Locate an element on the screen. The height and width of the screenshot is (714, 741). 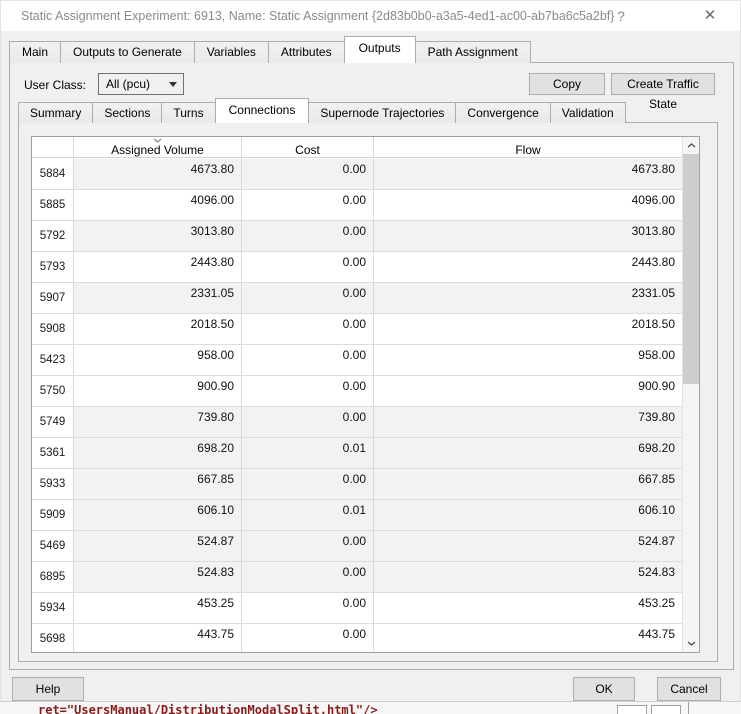
subtab-summary: Summary is located at coordinates (56, 112).